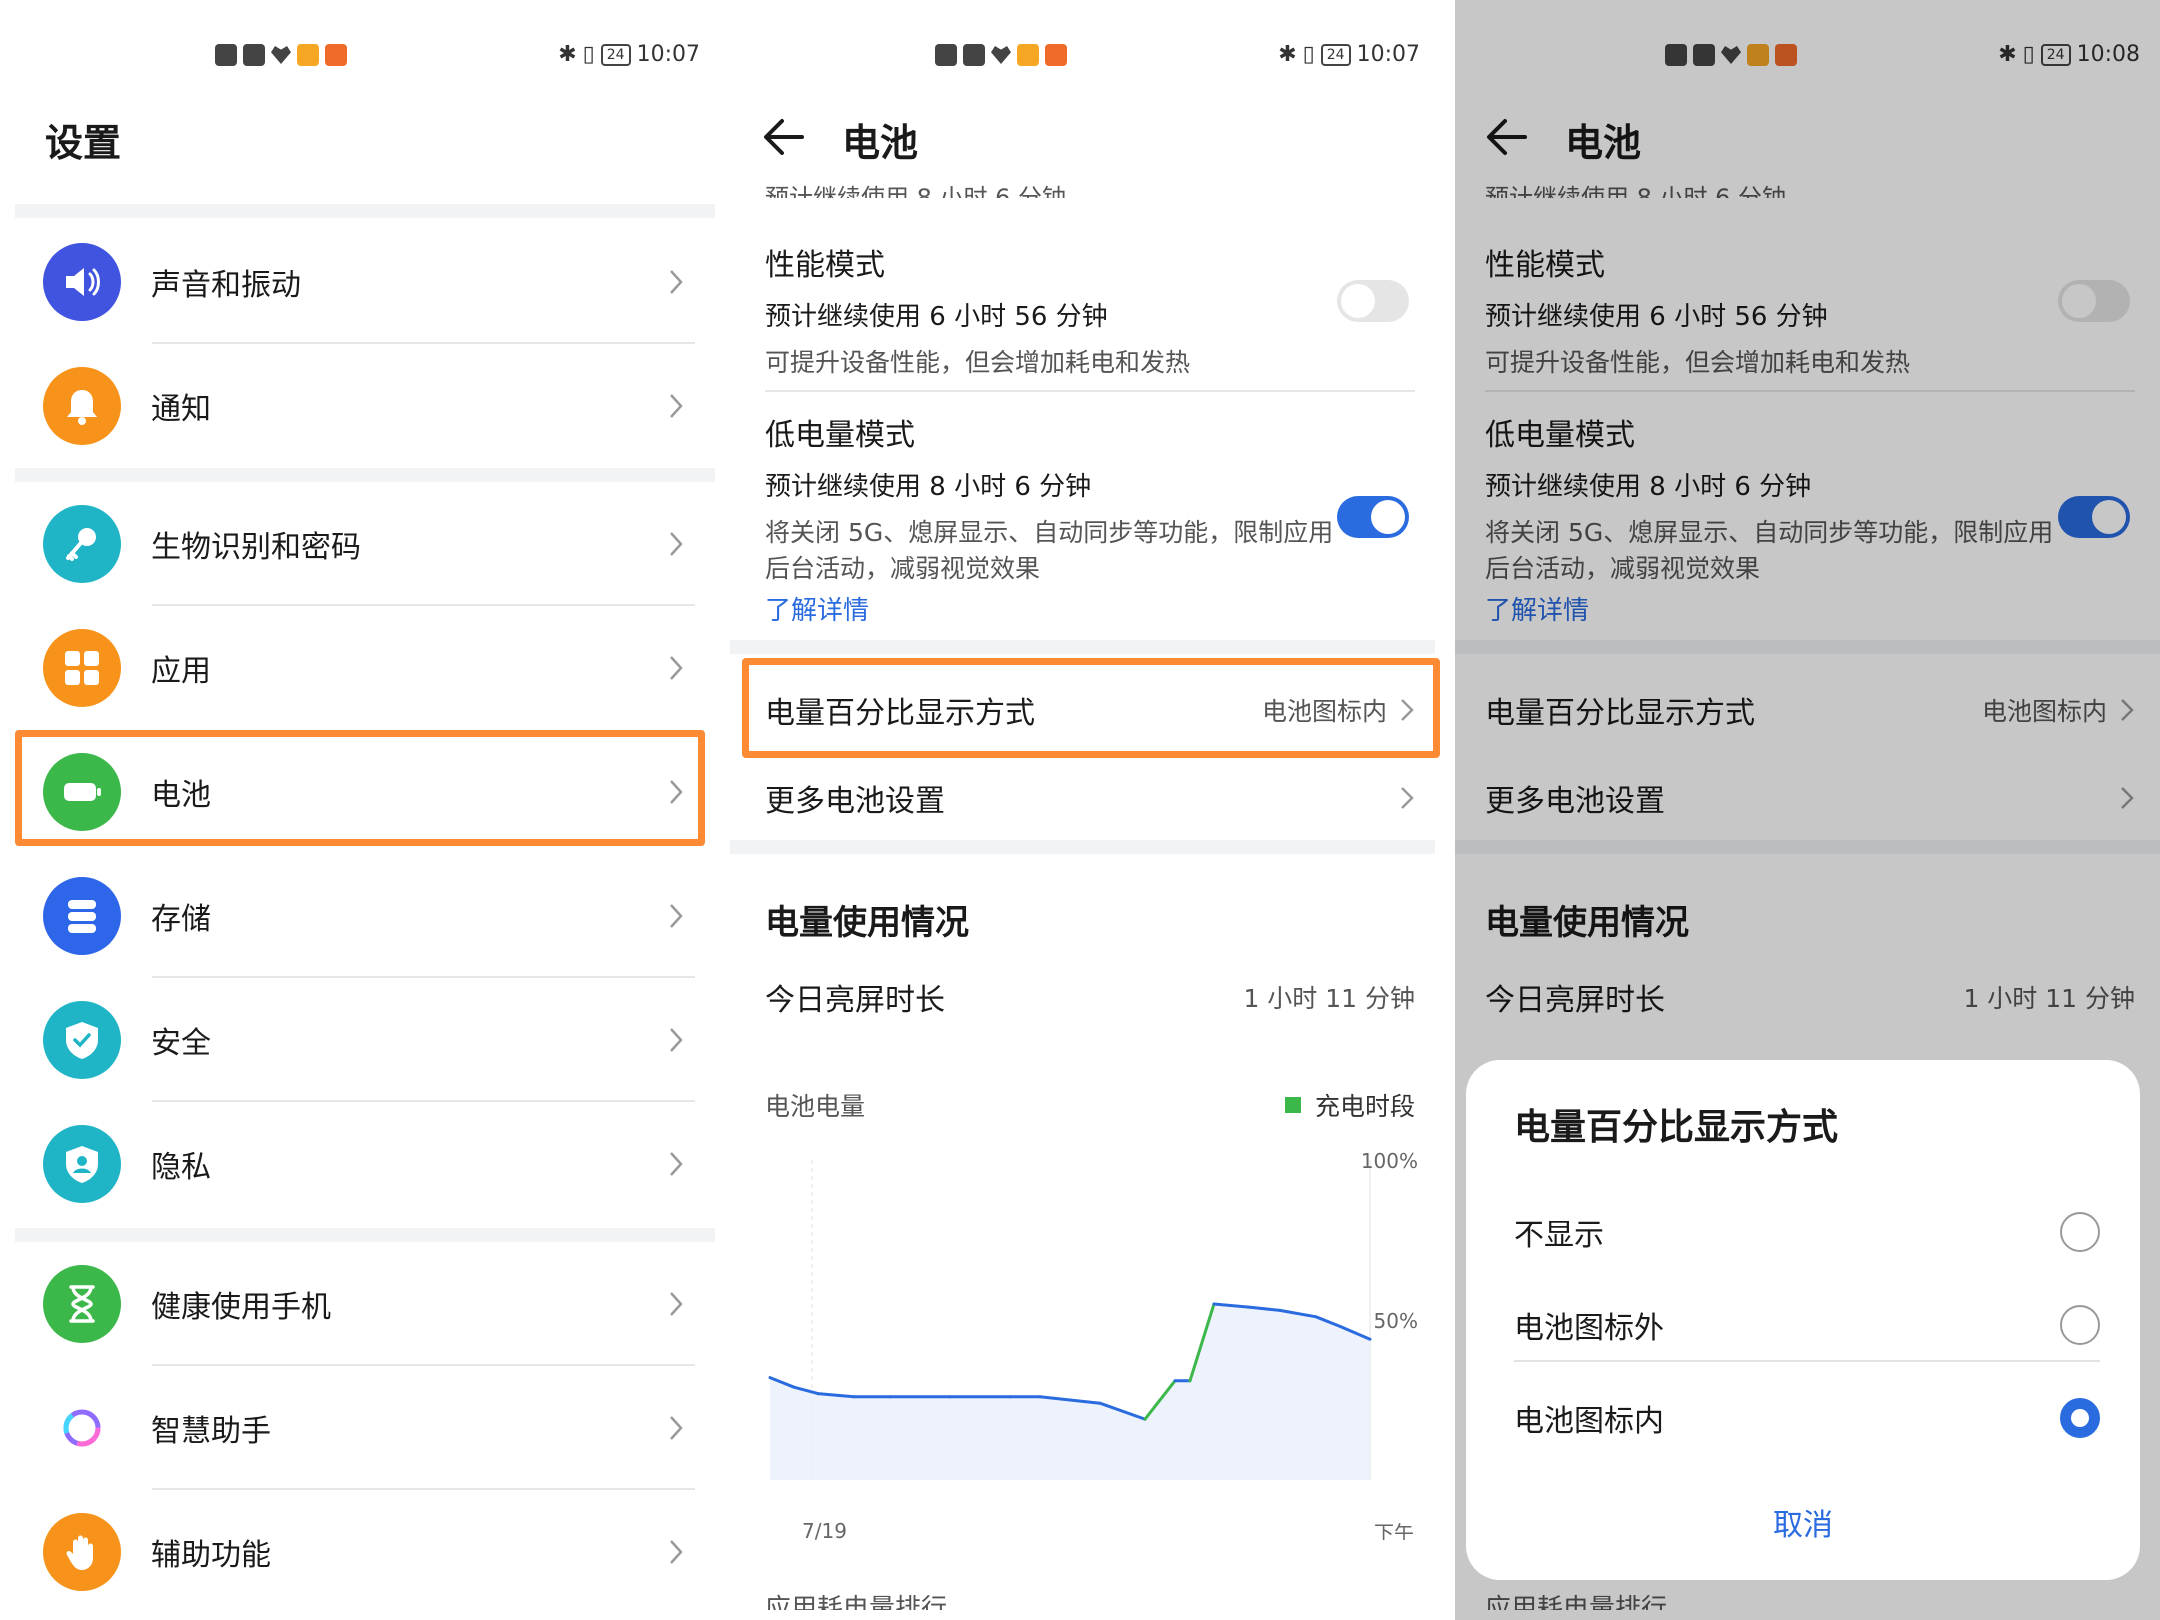 Image resolution: width=2160 pixels, height=1620 pixels. I want to click on apps-grid-icon, so click(82, 668).